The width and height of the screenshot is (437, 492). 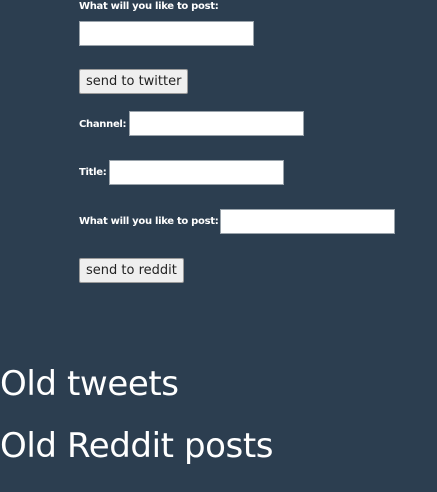 What do you see at coordinates (93, 172) in the screenshot?
I see `reddit-title-label: Title:` at bounding box center [93, 172].